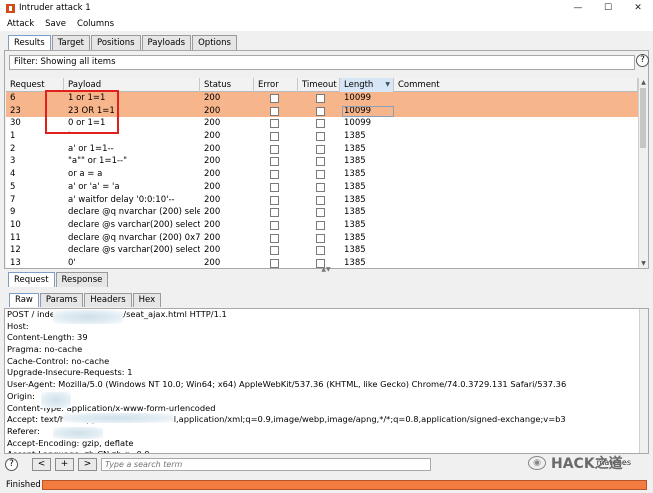 The height and width of the screenshot is (493, 653). What do you see at coordinates (642, 173) in the screenshot?
I see `table-scrollbar: ▲ ▼` at bounding box center [642, 173].